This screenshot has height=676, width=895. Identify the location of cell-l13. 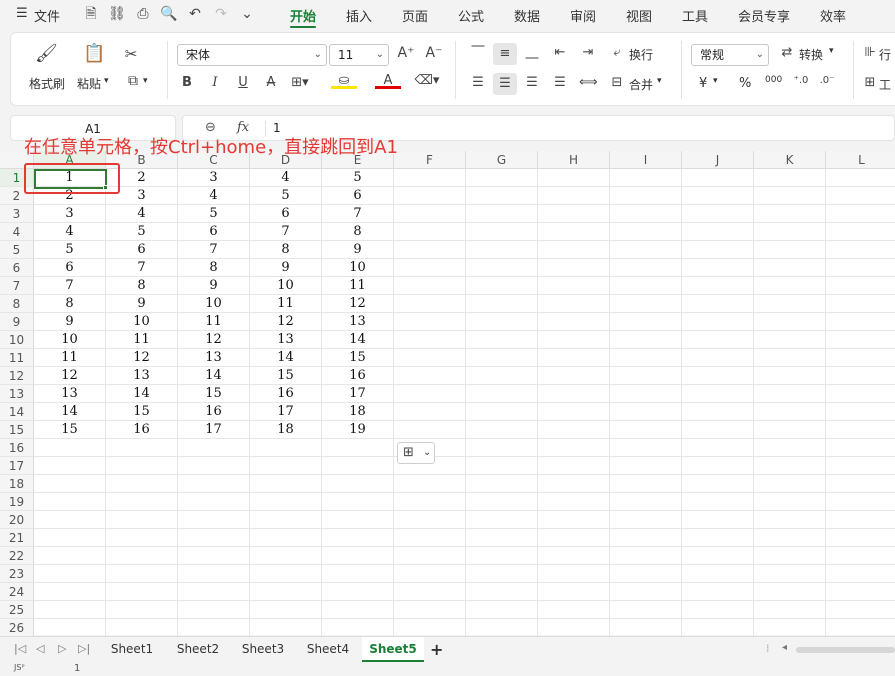
(860, 394).